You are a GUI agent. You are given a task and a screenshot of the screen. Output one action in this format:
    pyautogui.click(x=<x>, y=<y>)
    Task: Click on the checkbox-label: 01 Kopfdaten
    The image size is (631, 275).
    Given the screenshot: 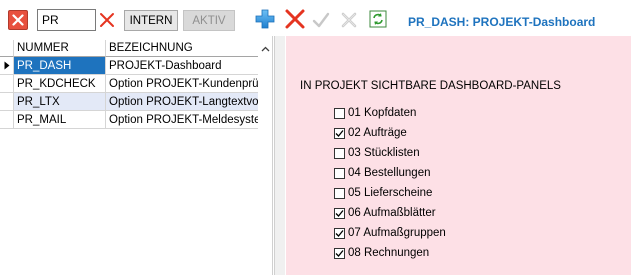 What is the action you would take?
    pyautogui.click(x=382, y=113)
    